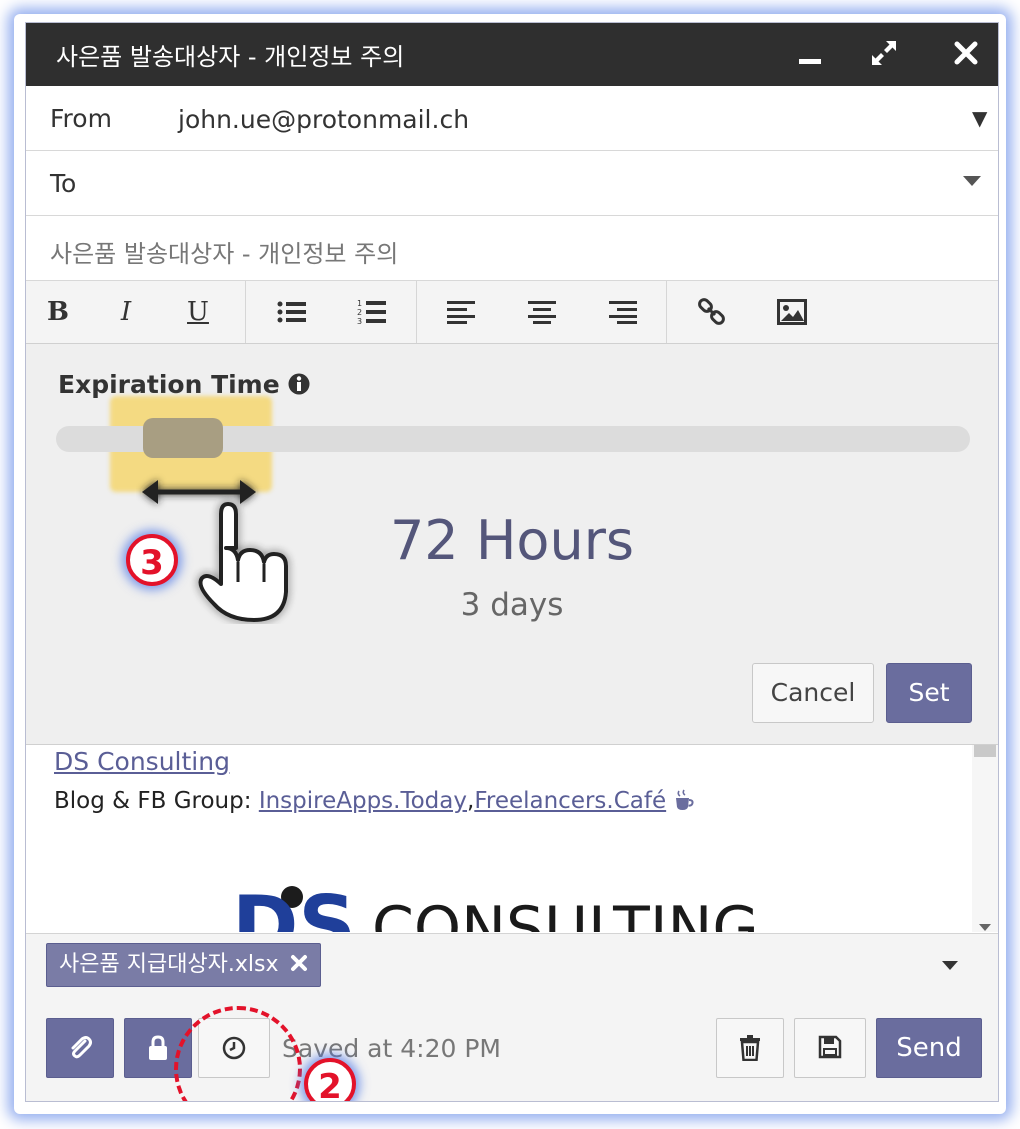  Describe the element at coordinates (512, 54) in the screenshot. I see `title-bar: 사은품 발송대상자 - 개인정보 주의` at that location.